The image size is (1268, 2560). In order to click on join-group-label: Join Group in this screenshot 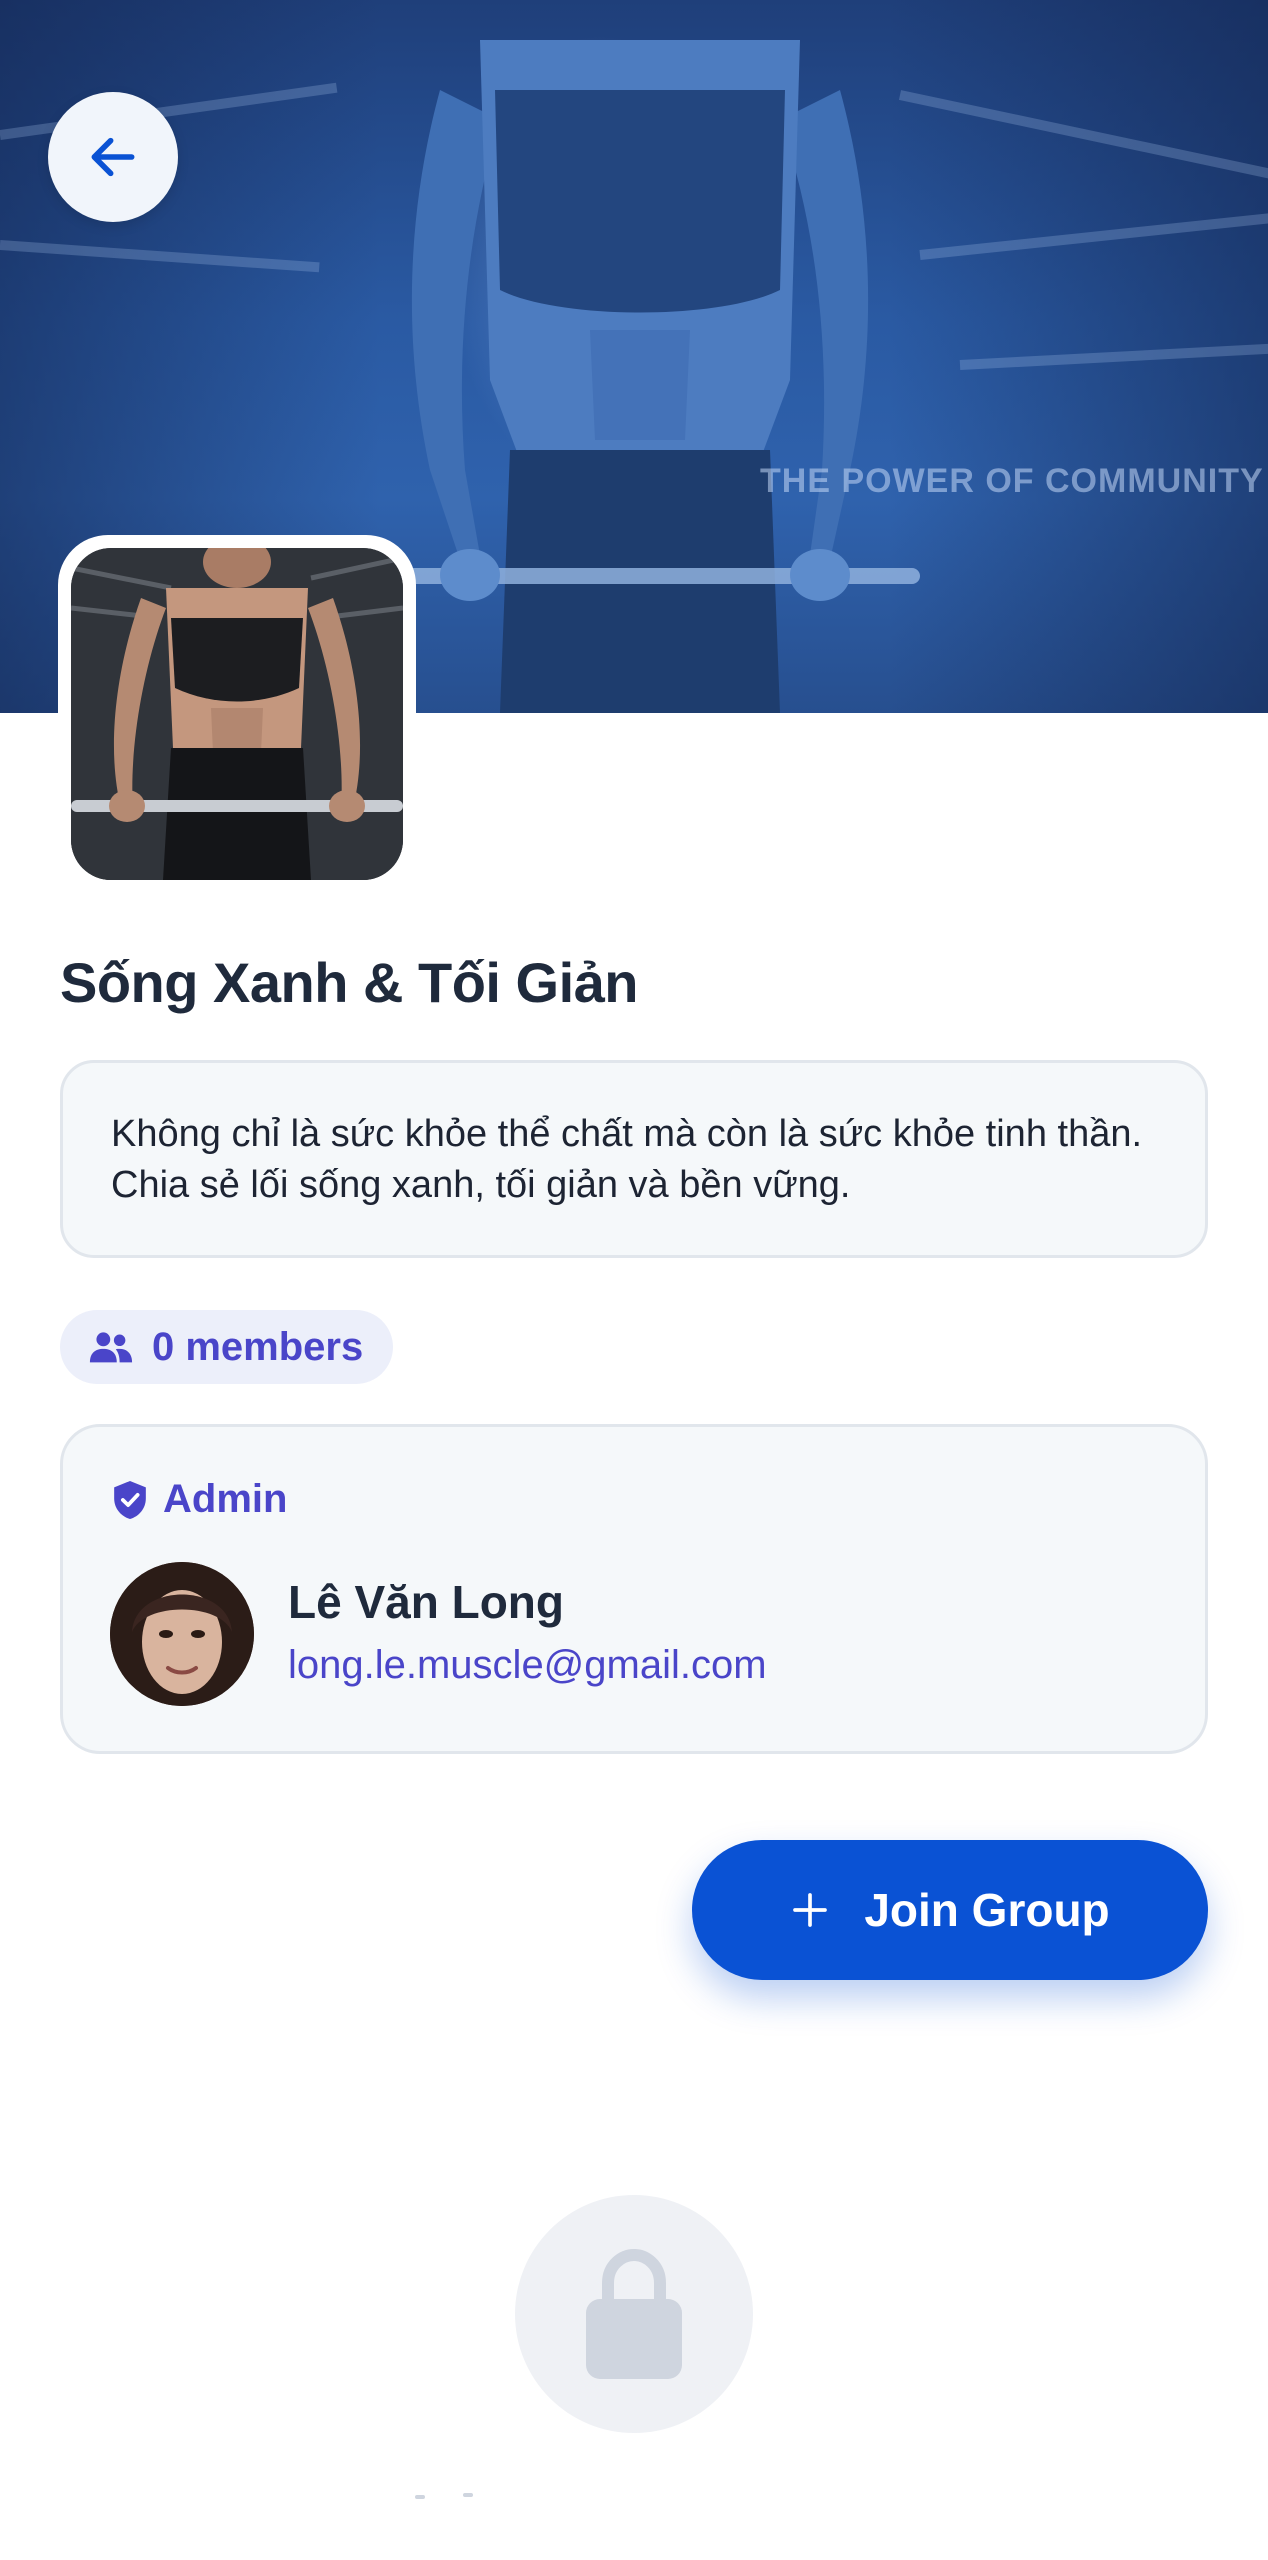, I will do `click(987, 1910)`.